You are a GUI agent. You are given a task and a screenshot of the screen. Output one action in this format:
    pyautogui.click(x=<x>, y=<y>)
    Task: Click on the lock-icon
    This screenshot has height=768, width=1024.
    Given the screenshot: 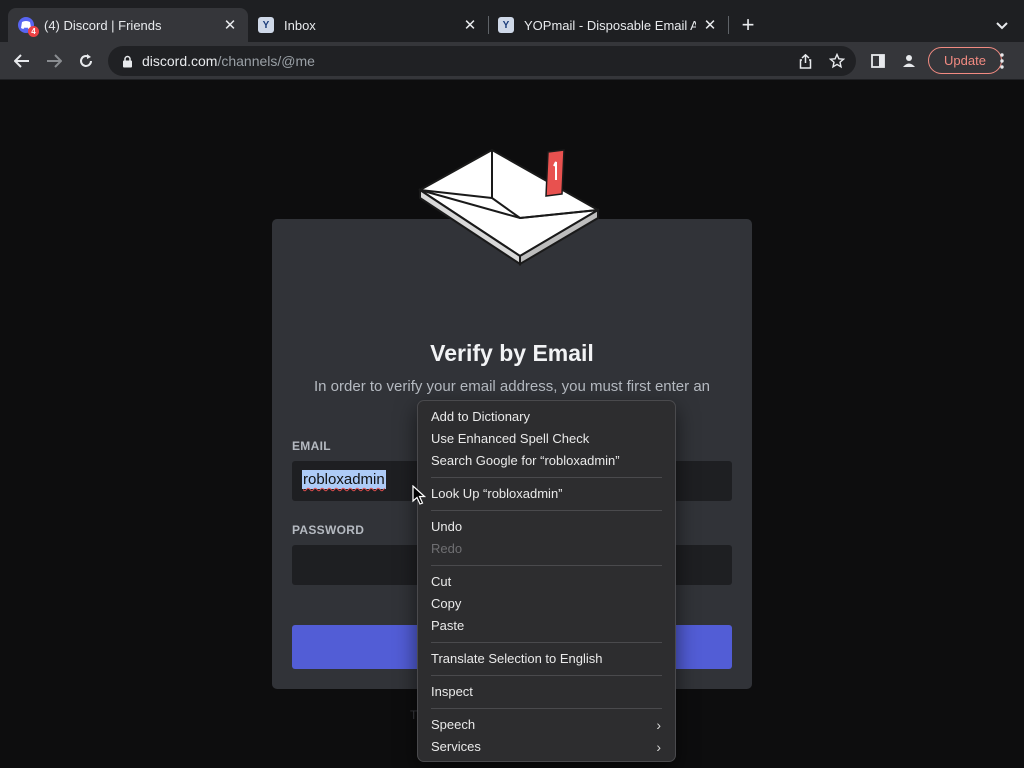 What is the action you would take?
    pyautogui.click(x=127, y=61)
    